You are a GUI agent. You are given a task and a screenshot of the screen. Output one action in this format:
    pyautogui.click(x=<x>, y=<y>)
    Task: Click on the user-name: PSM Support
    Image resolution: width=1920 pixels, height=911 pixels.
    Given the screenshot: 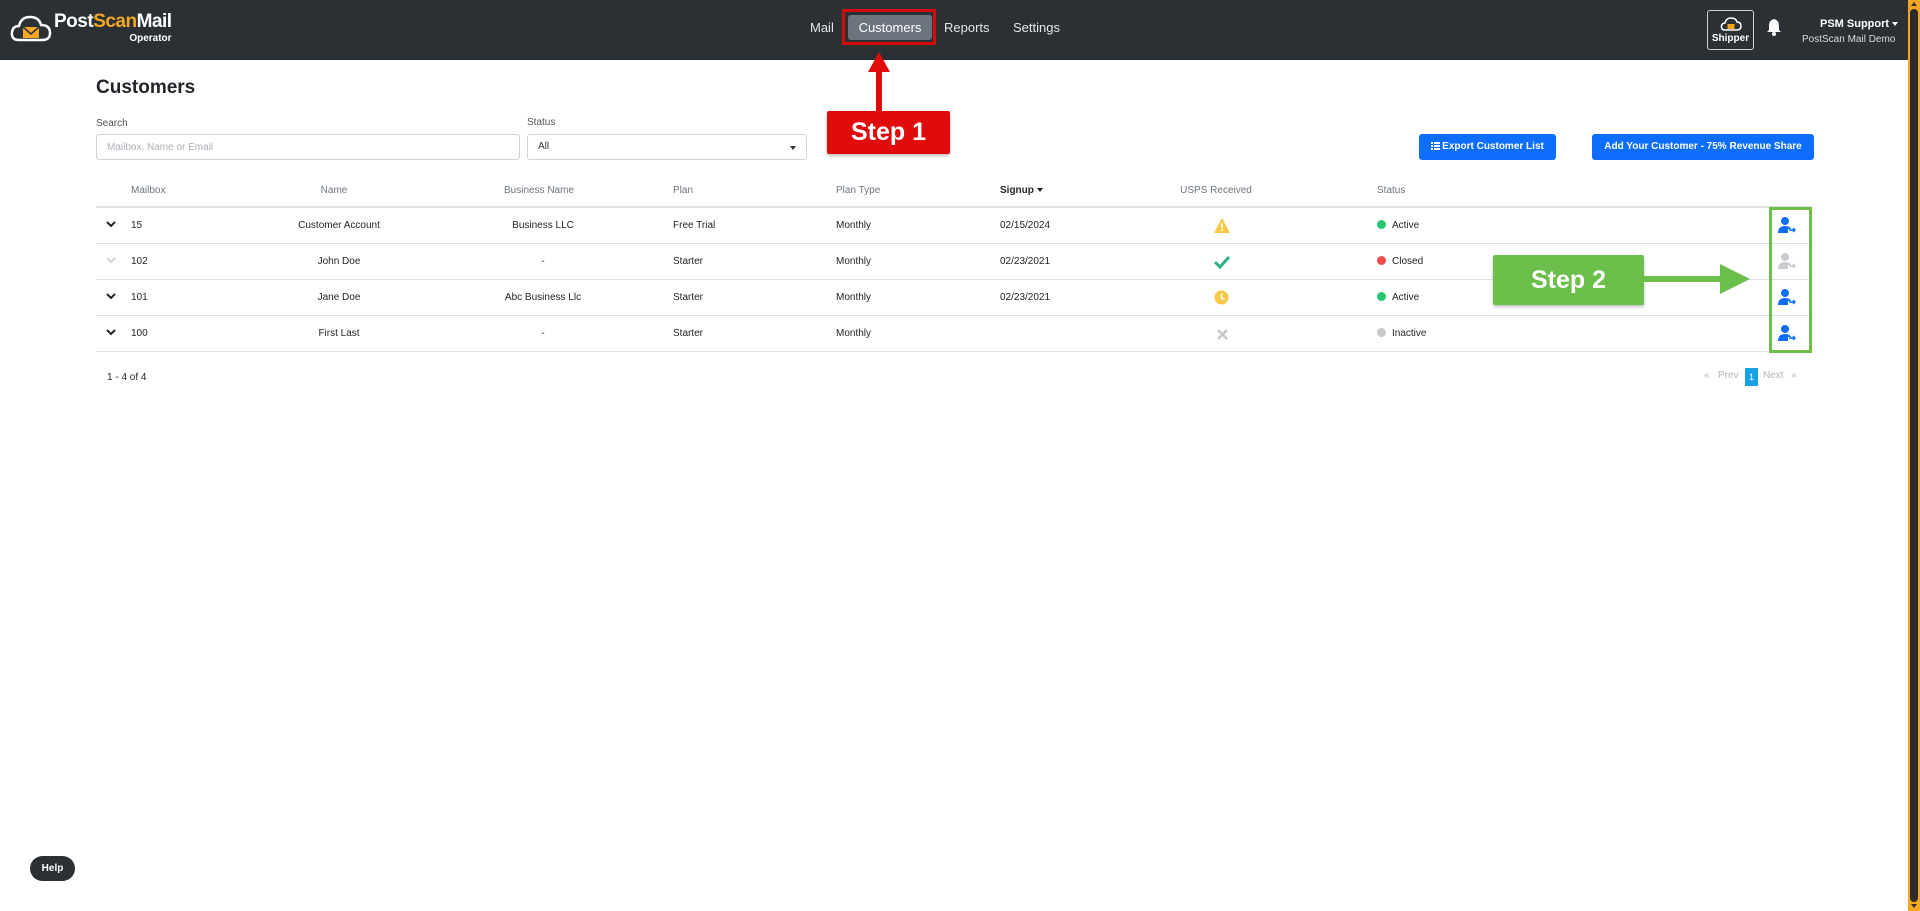 What is the action you would take?
    pyautogui.click(x=1855, y=24)
    